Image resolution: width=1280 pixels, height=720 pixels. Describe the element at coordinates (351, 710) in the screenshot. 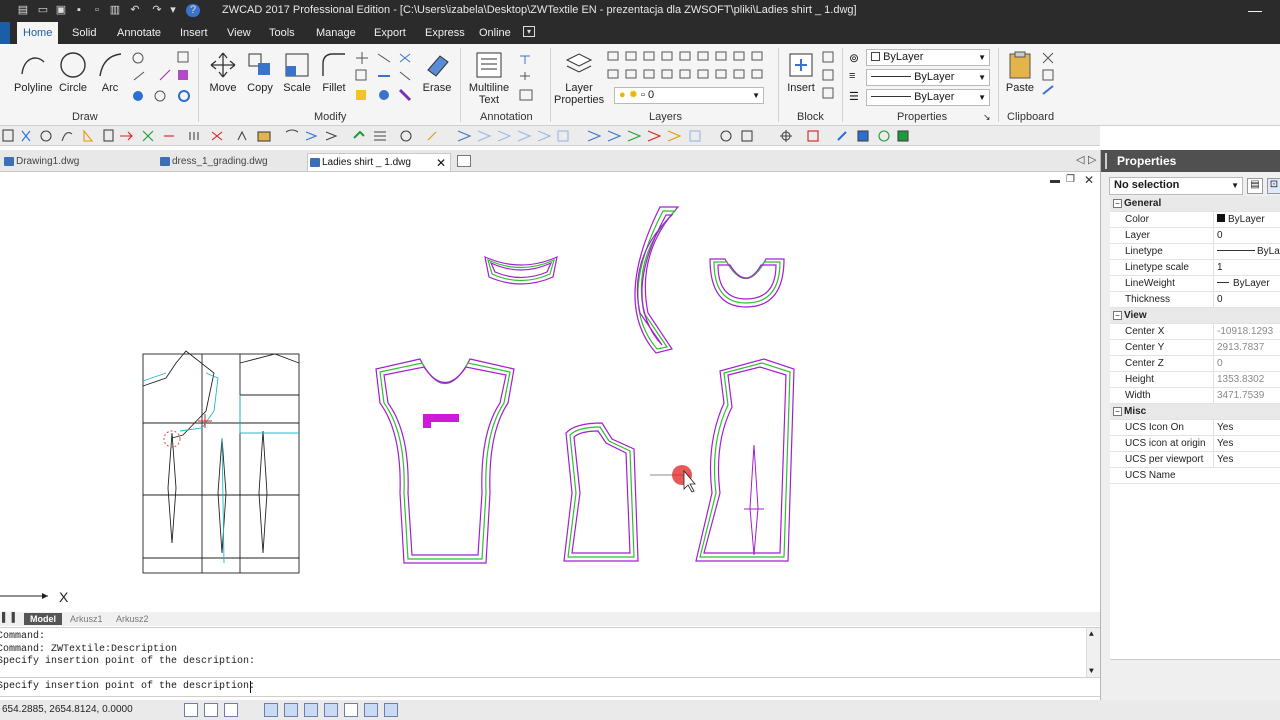

I see `lineweight-toggle-icon` at that location.